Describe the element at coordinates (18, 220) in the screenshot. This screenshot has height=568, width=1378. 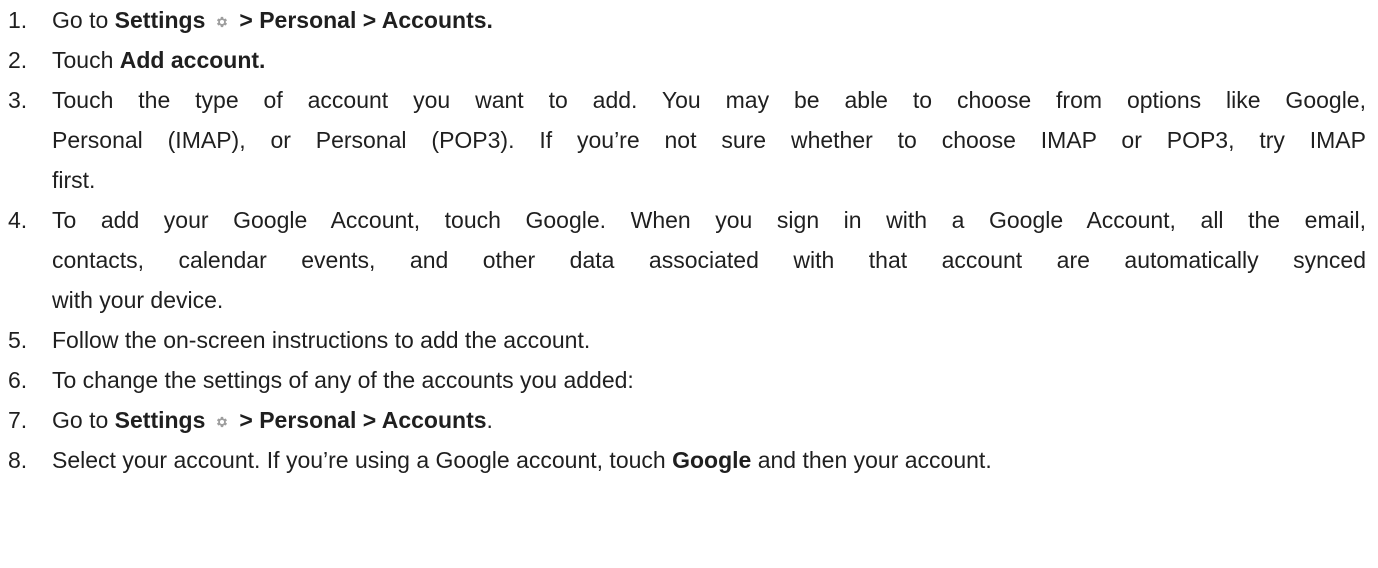
I see `step-number: 4.` at that location.